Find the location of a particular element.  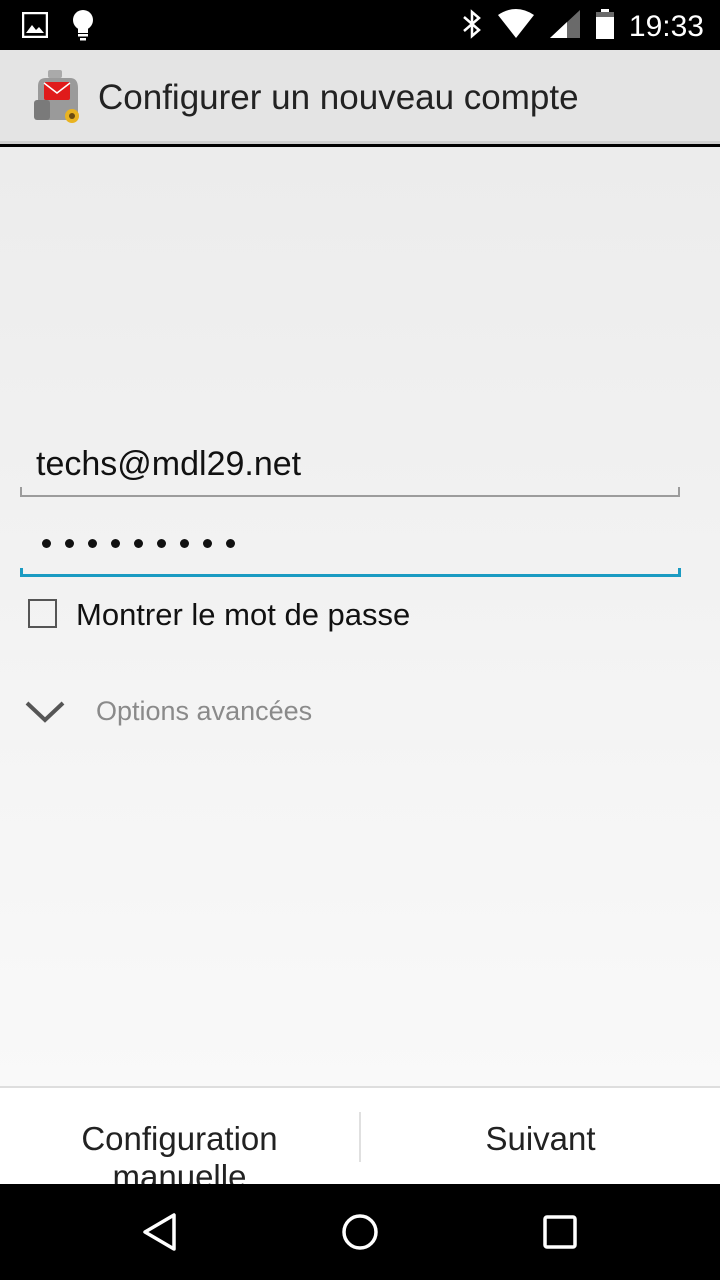

action-bar: Configurer un nouveau compte is located at coordinates (360, 97).